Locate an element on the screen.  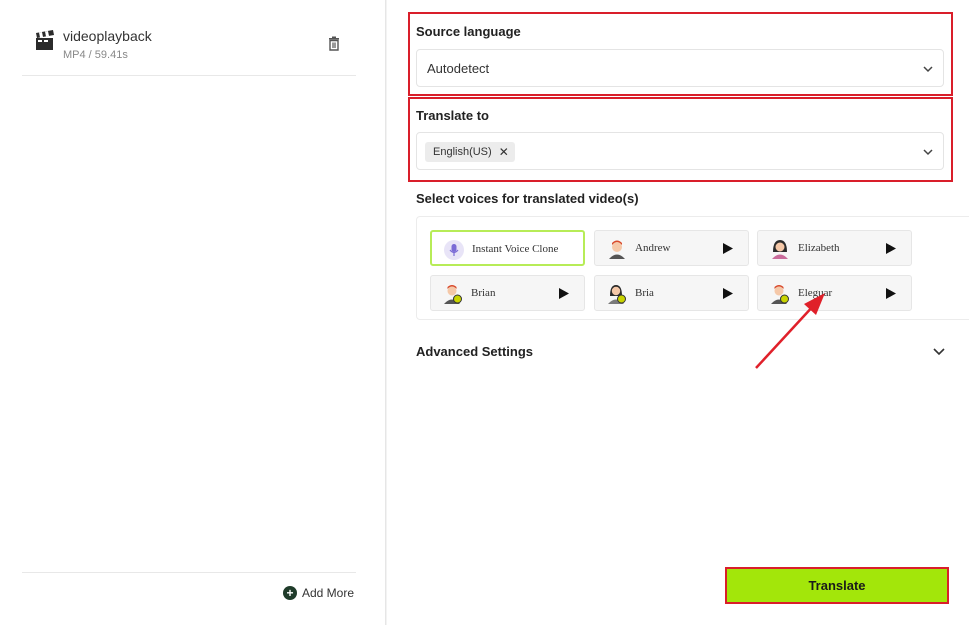
translate-to-select: English(US) ✕ is located at coordinates (680, 151).